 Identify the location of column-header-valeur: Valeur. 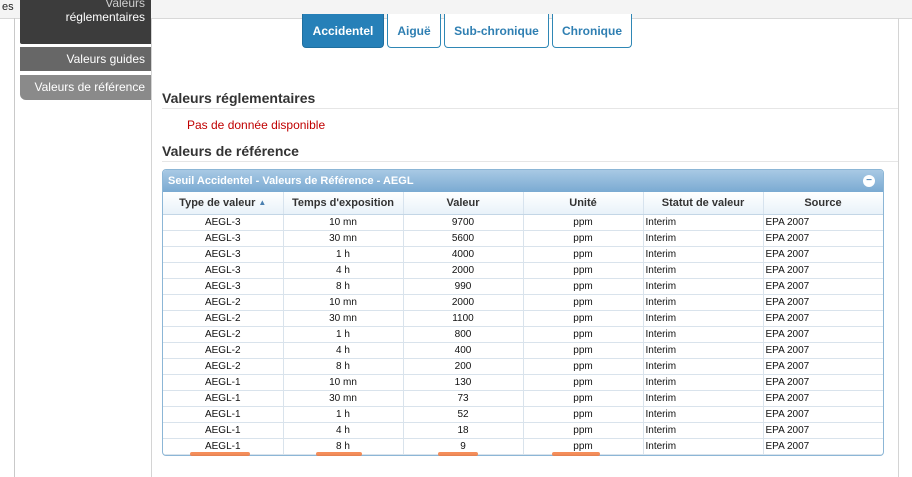
(463, 203).